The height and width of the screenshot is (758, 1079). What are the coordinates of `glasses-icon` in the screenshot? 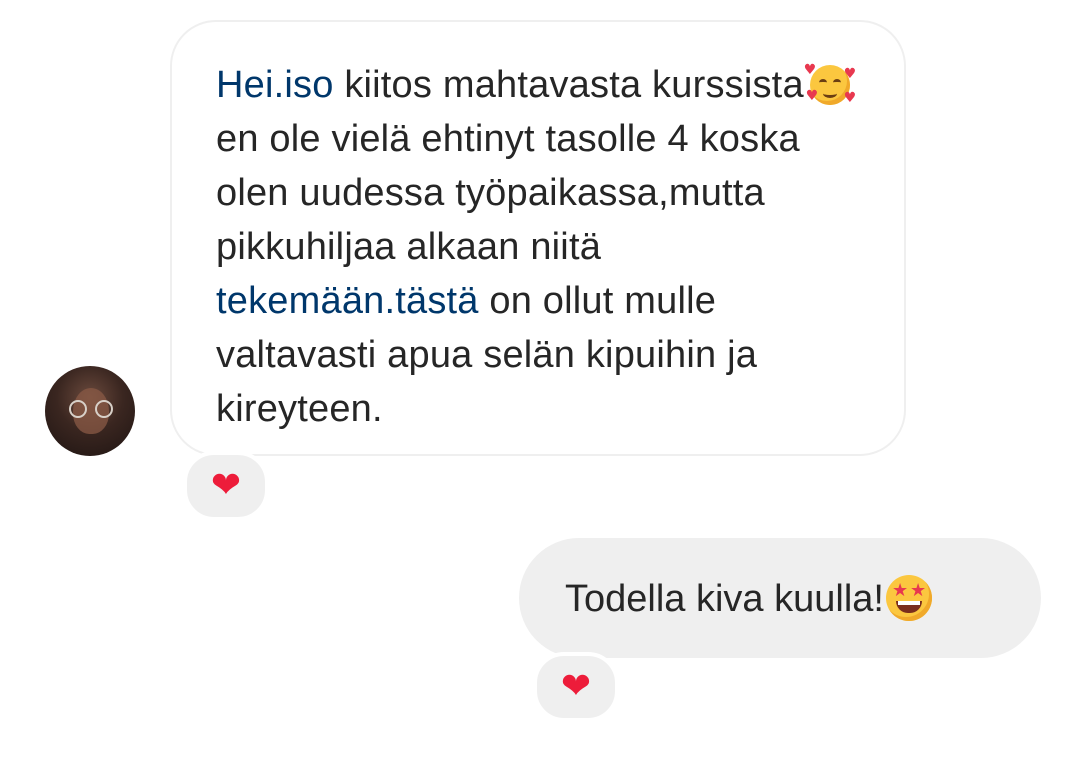 It's located at (92, 409).